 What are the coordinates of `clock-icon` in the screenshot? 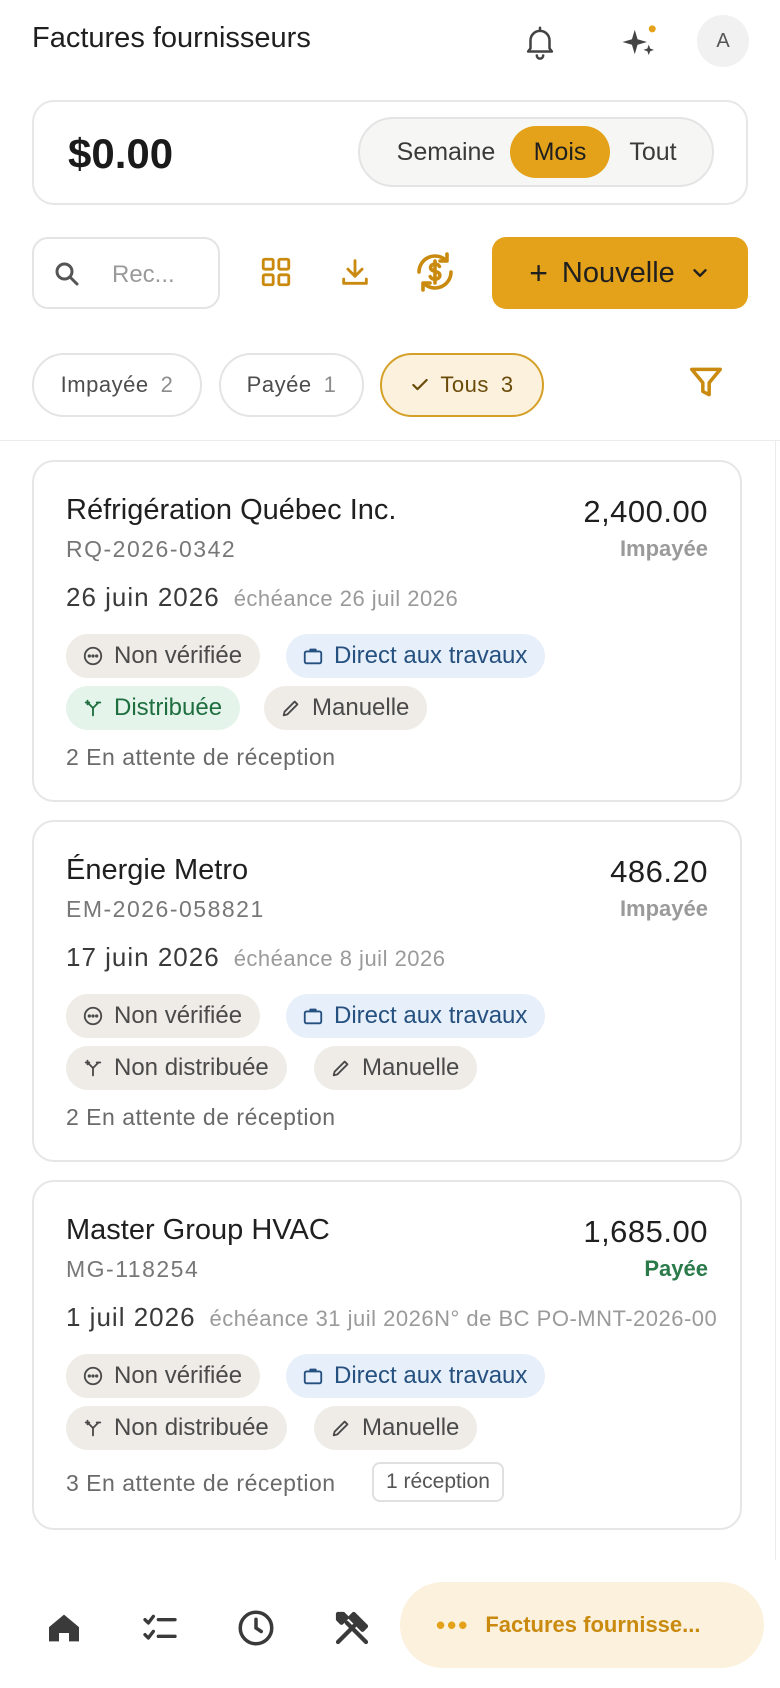 It's located at (256, 1628).